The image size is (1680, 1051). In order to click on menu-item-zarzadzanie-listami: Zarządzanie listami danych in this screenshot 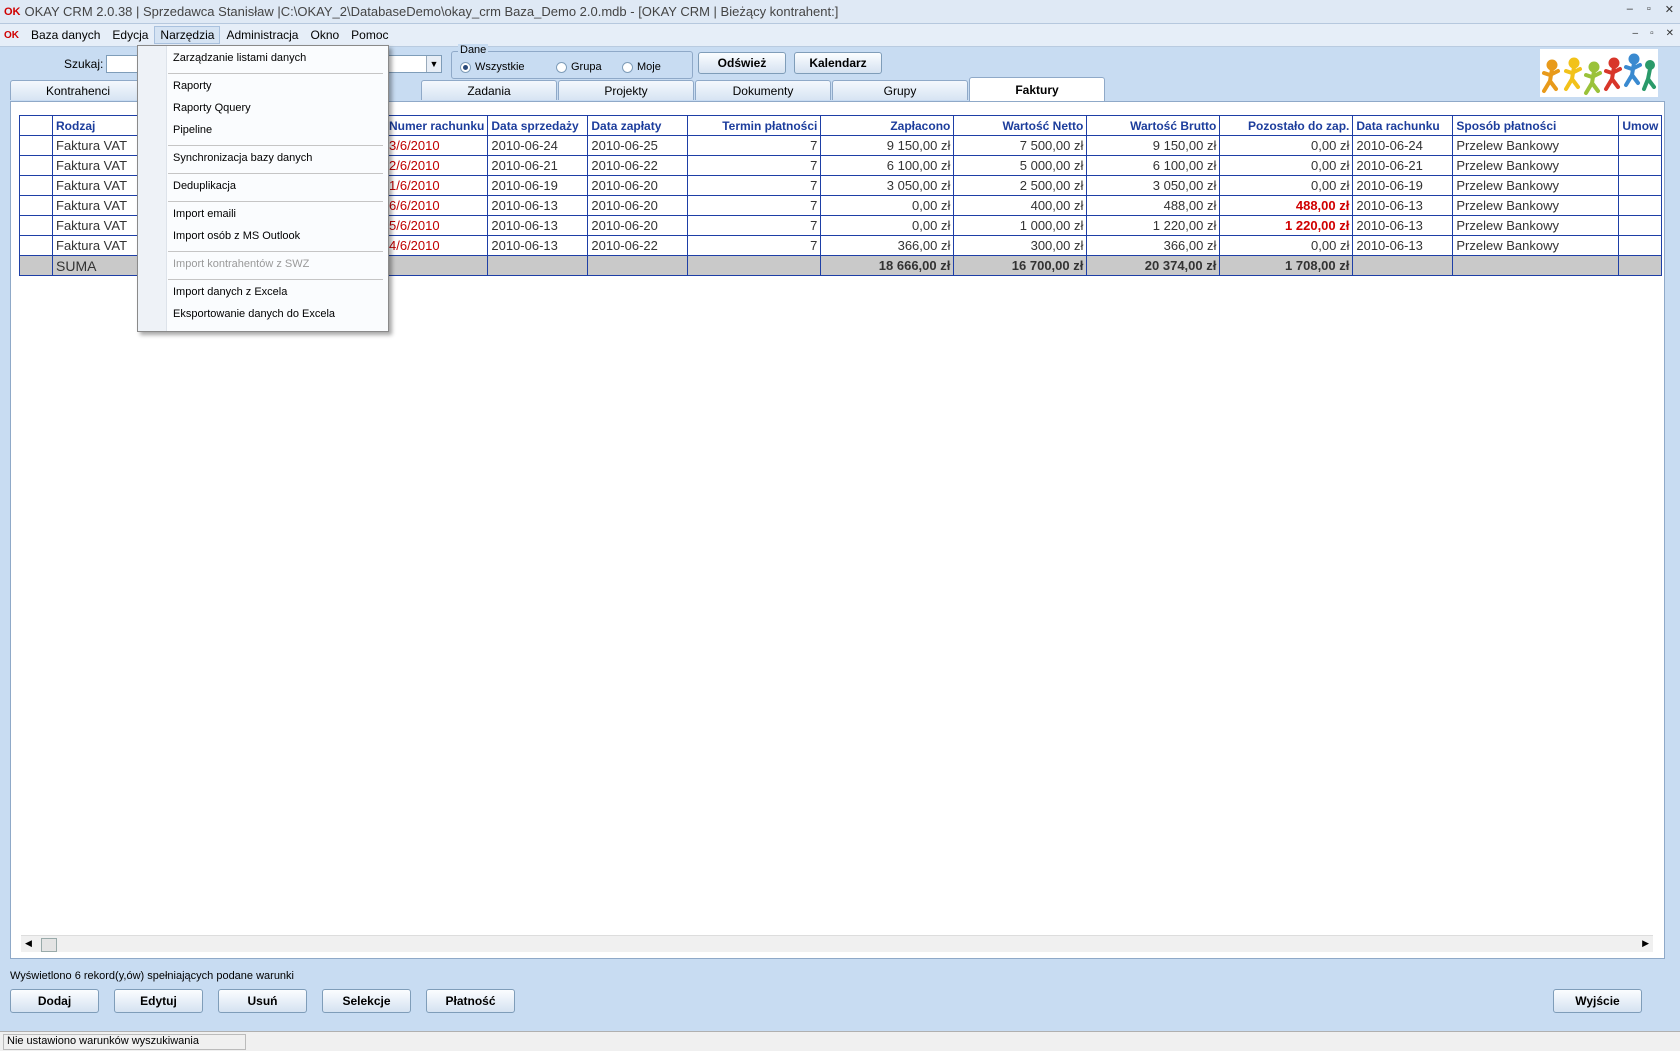, I will do `click(239, 58)`.